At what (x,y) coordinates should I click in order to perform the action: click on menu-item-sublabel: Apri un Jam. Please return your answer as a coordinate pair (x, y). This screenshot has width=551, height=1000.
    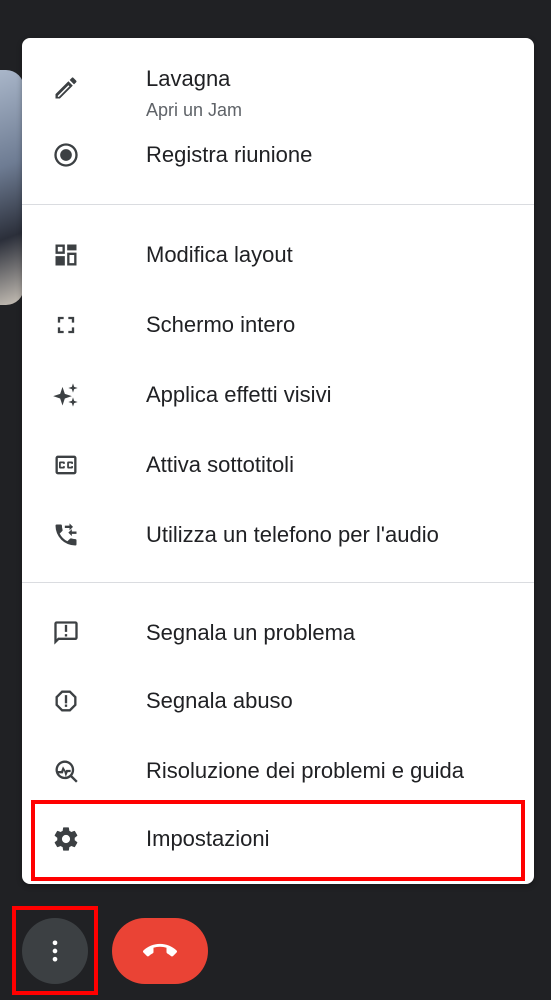
    Looking at the image, I should click on (194, 110).